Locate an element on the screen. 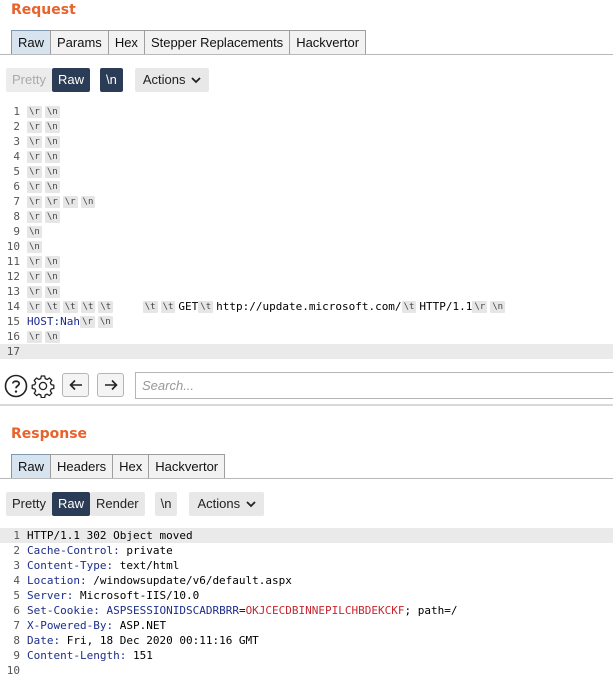  editor-line: 5 \r \n is located at coordinates (306, 171).